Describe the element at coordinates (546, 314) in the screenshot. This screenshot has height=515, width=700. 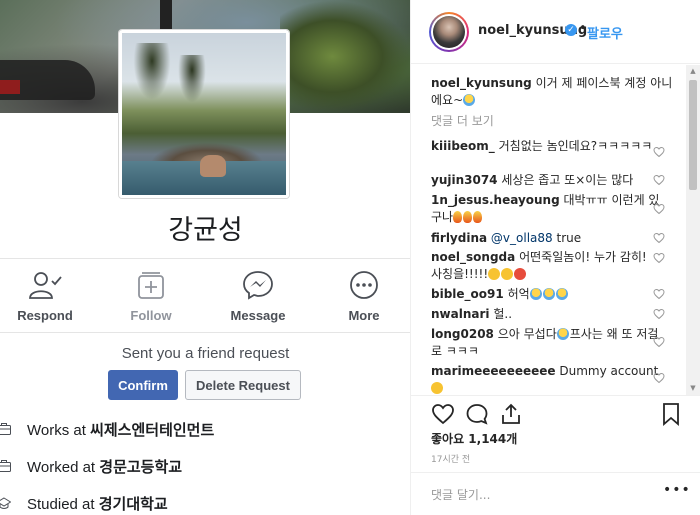
I see `comment: nwalnari 헐..` at that location.